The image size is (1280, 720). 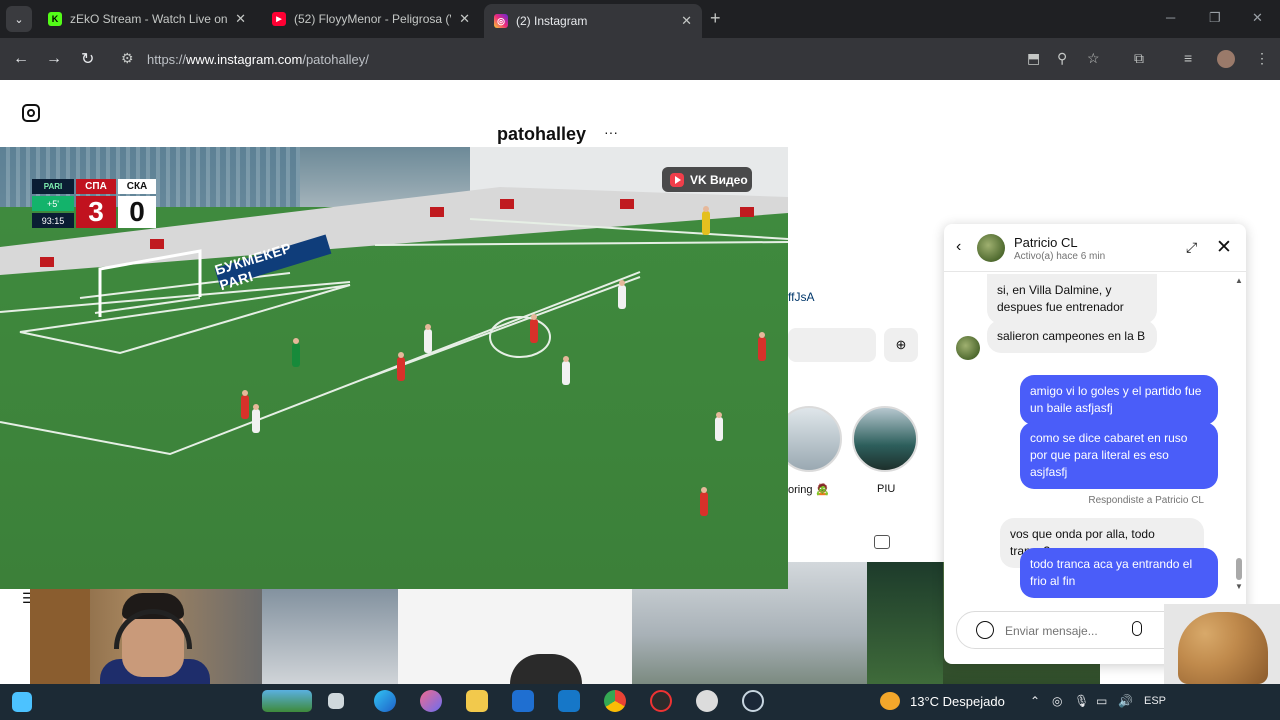 I want to click on minimize-button: ─, so click(x=1170, y=17).